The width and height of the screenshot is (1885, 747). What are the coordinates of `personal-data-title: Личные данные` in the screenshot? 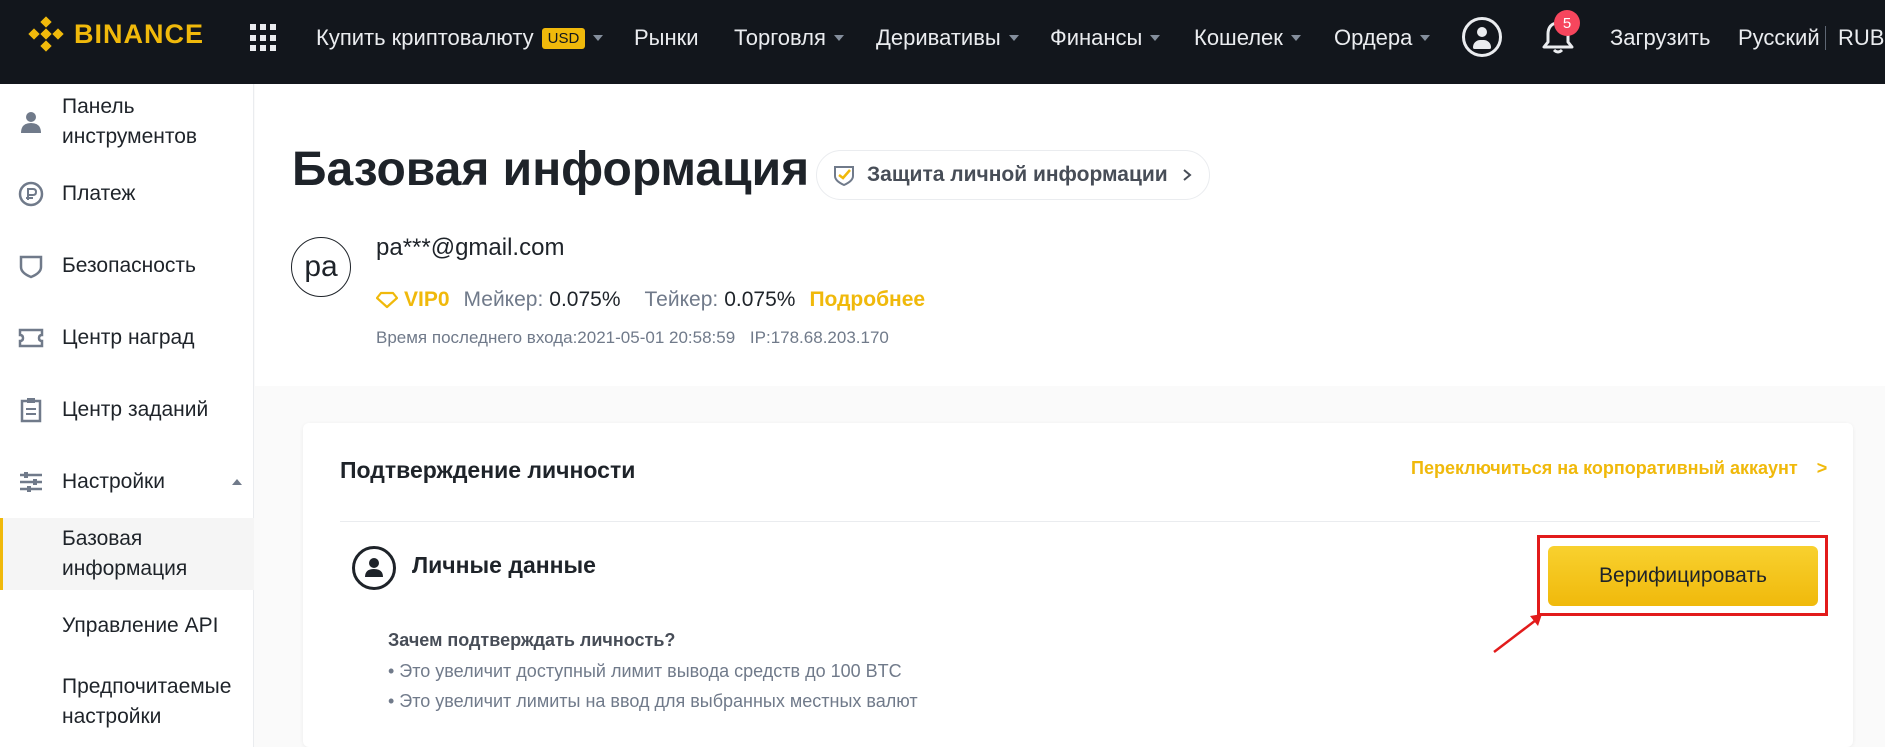 It's located at (504, 565).